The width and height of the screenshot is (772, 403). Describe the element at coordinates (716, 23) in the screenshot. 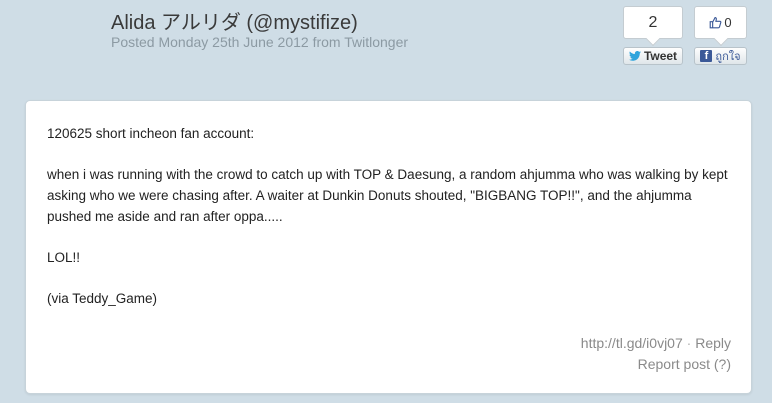

I see `thumbs-up-icon` at that location.